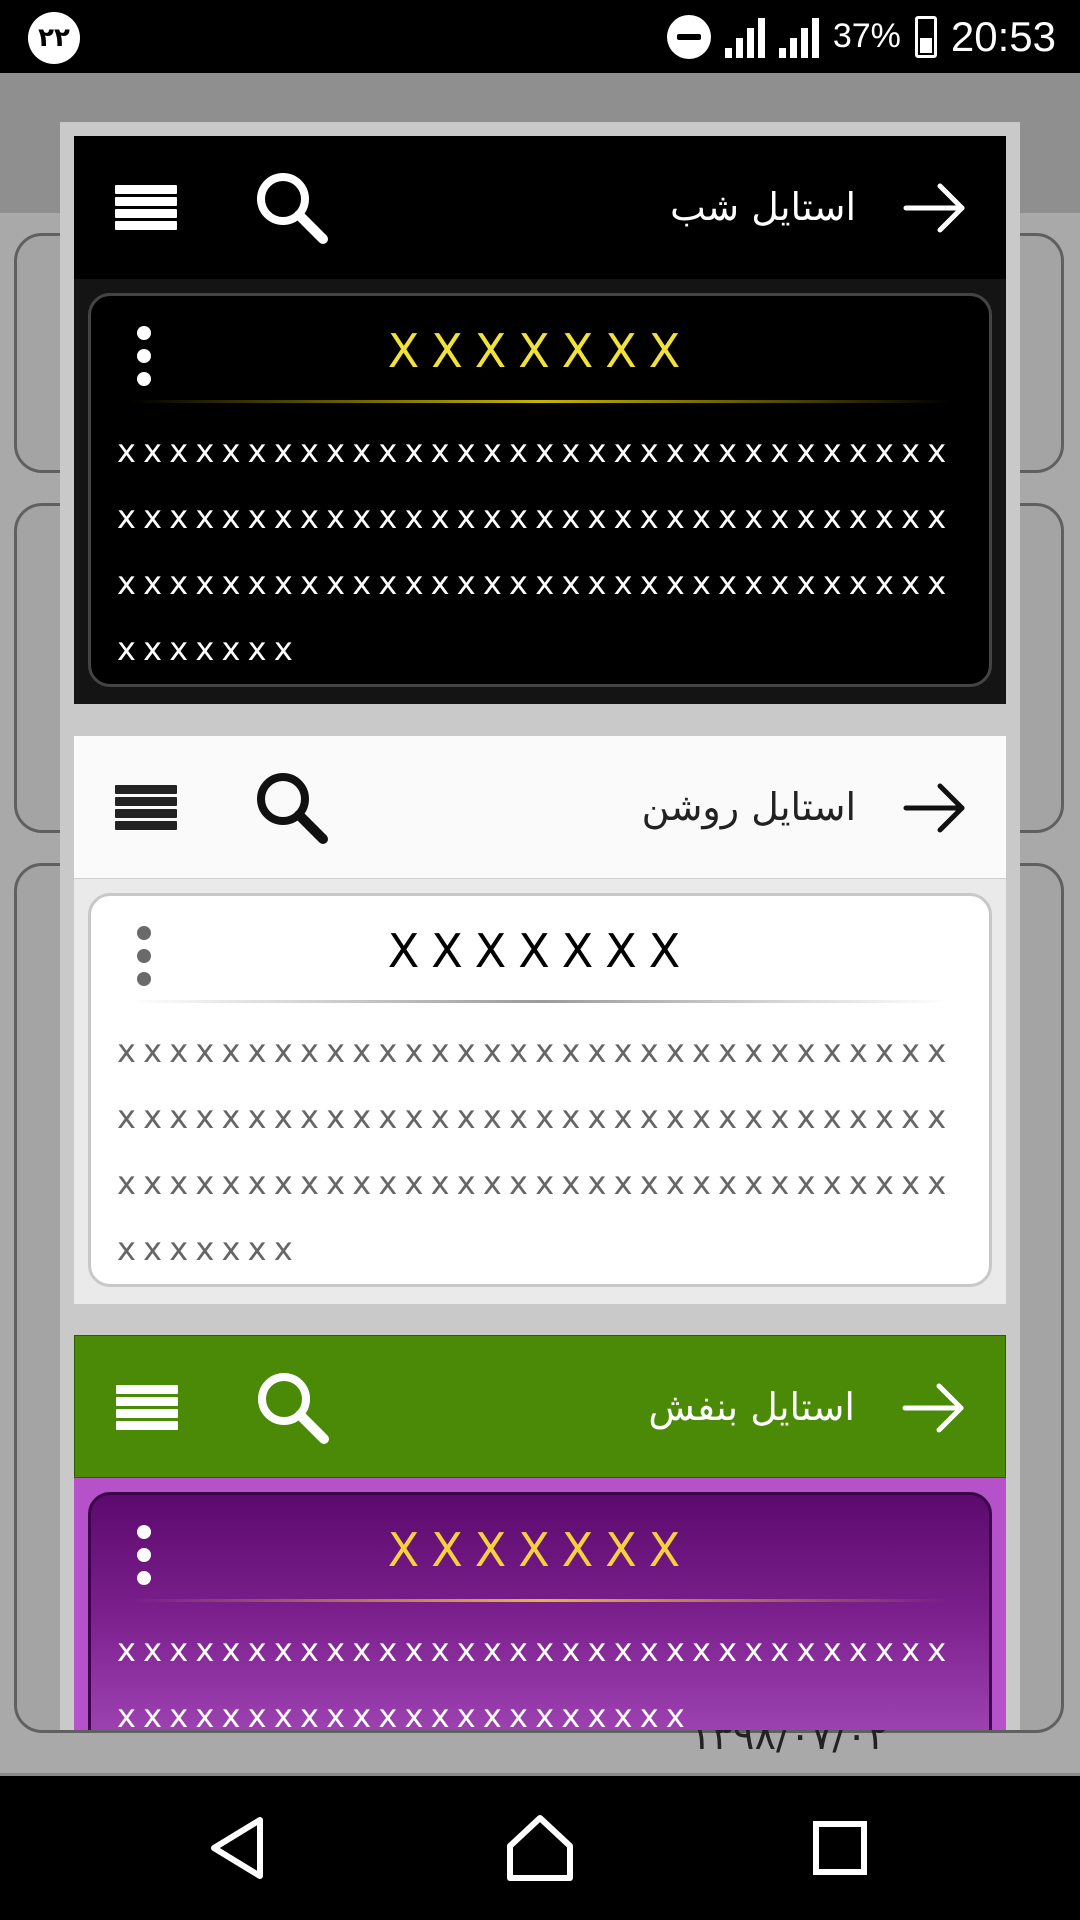  What do you see at coordinates (540, 36) in the screenshot?
I see `status-bar: ۲۲ 37% 20:53` at bounding box center [540, 36].